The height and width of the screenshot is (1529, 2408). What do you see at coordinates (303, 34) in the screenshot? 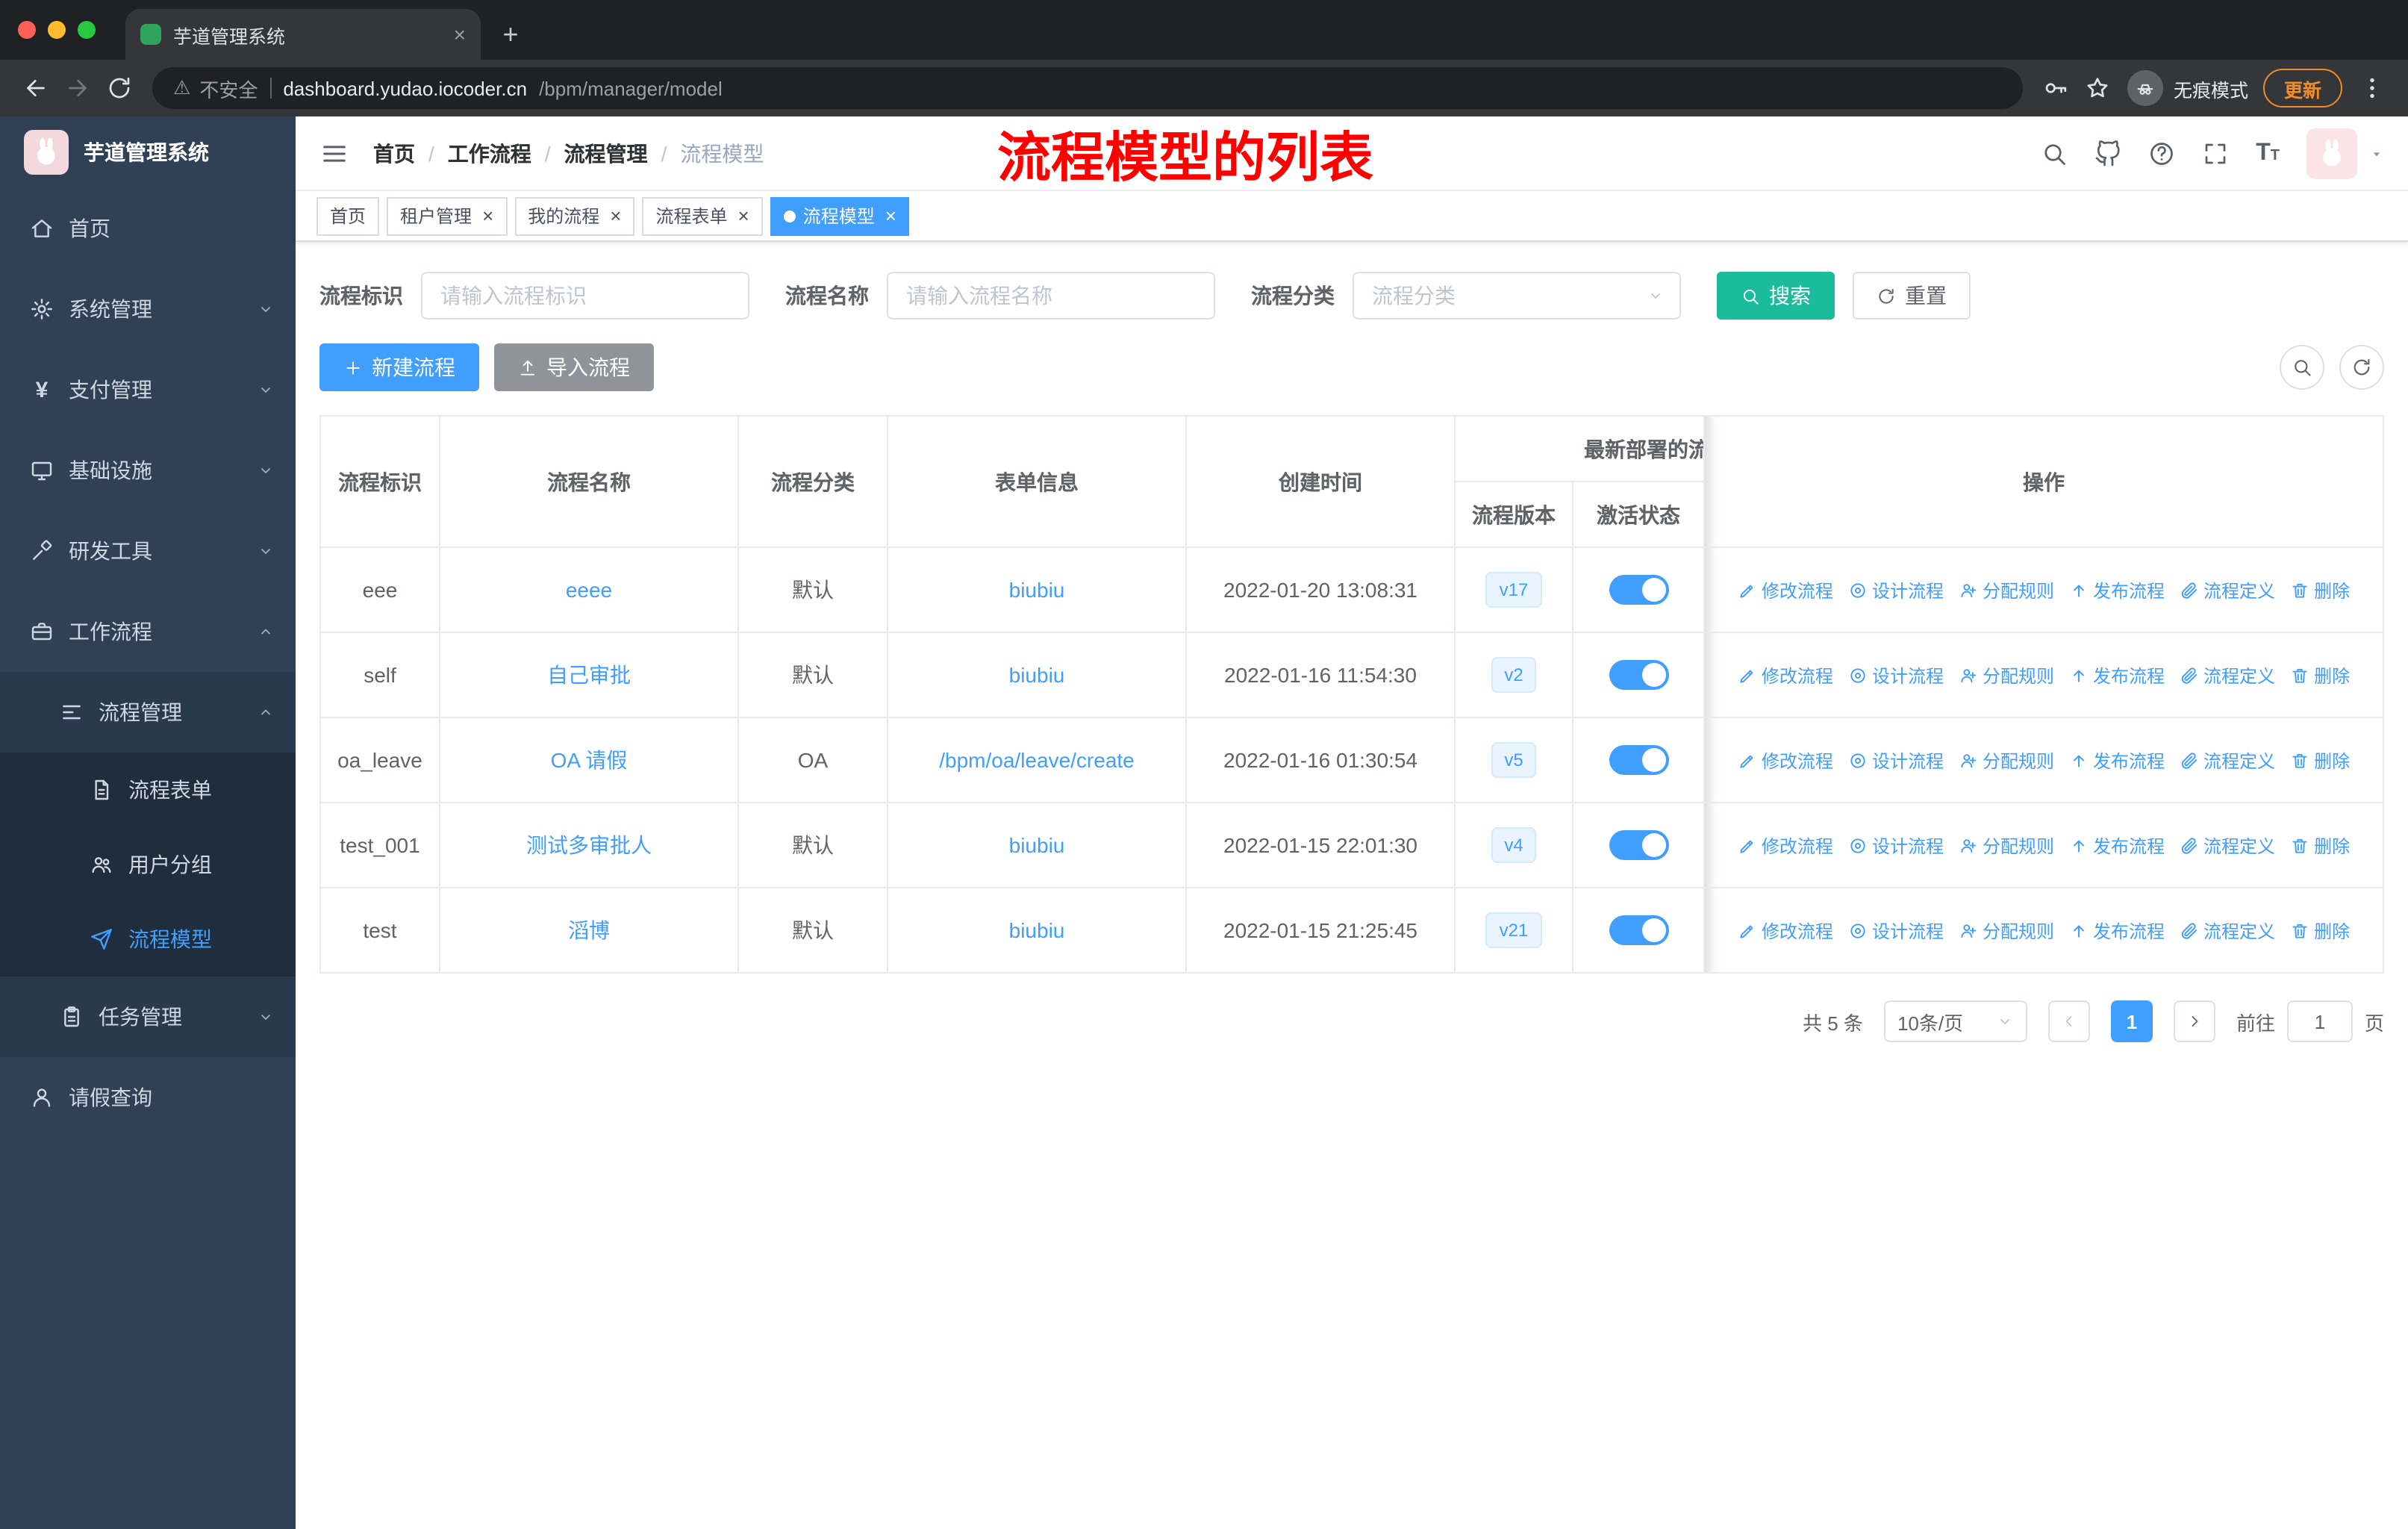
I see `browser-tab: 芋道管理系统 ×` at bounding box center [303, 34].